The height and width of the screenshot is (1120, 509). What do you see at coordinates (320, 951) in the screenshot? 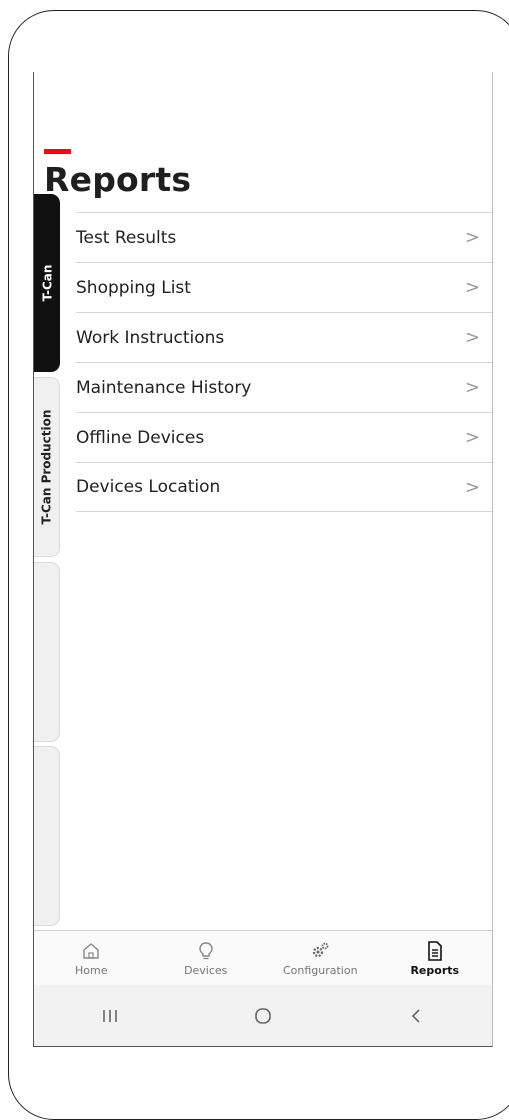
I see `gears-icon` at bounding box center [320, 951].